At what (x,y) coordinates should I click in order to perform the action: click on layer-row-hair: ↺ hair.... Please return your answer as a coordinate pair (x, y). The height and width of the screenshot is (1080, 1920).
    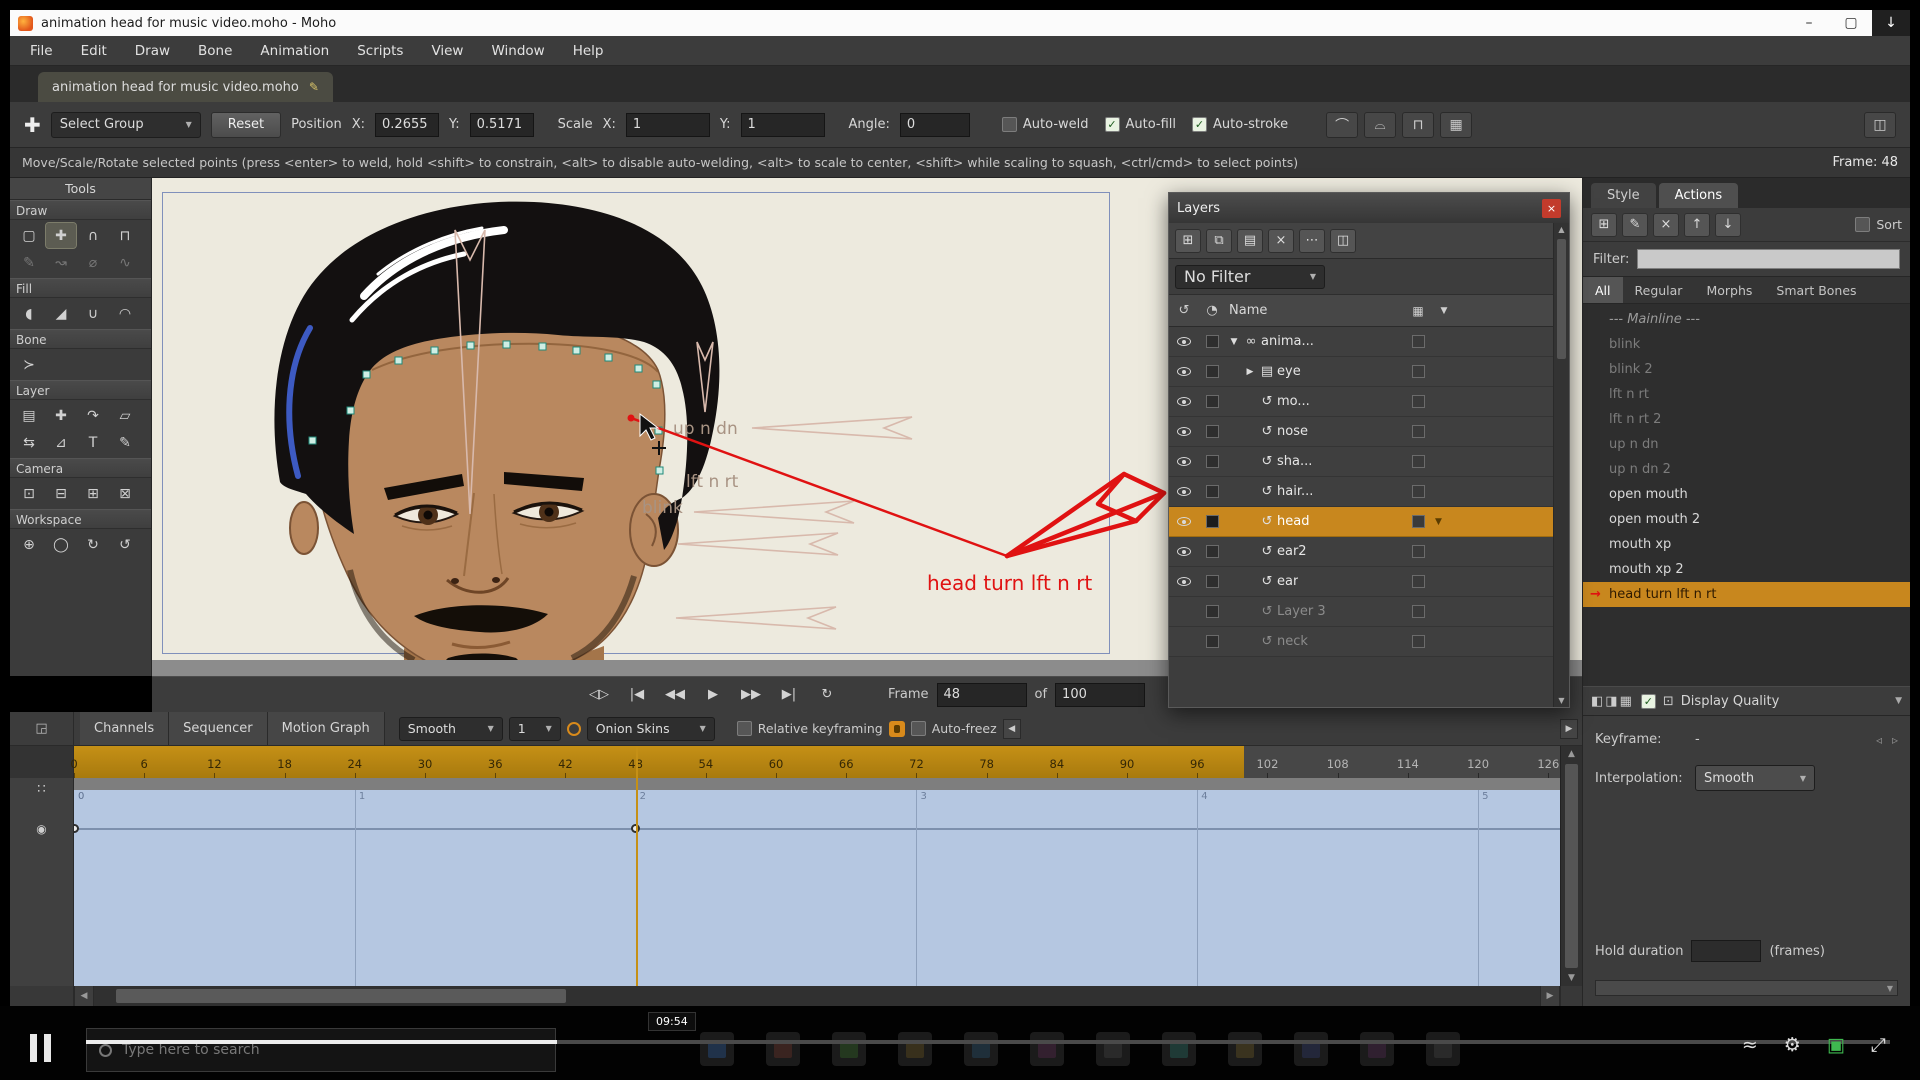
    Looking at the image, I should click on (1361, 492).